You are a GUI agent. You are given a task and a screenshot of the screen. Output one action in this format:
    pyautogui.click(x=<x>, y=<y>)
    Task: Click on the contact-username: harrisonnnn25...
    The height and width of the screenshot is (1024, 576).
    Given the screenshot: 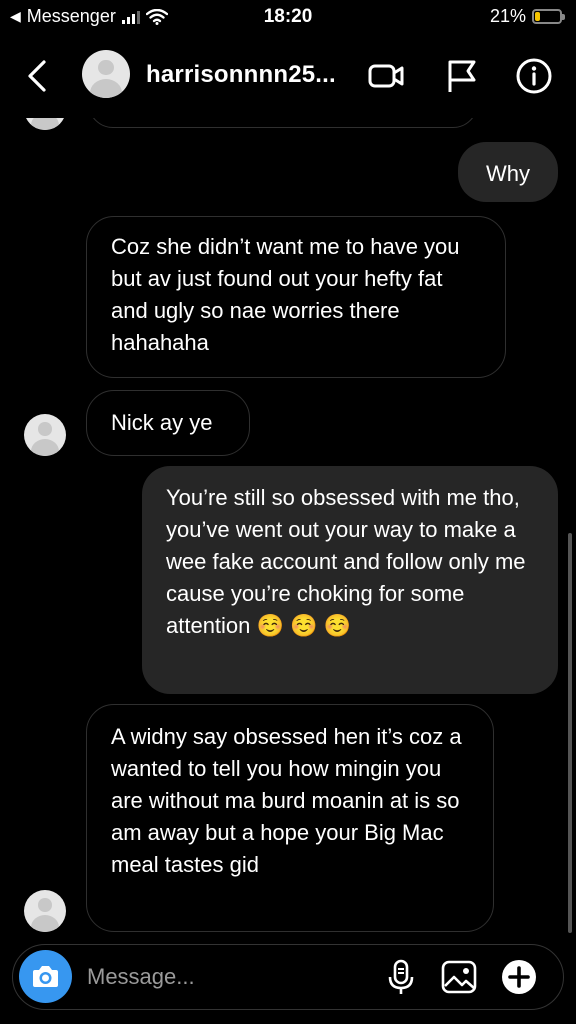 What is the action you would take?
    pyautogui.click(x=241, y=75)
    